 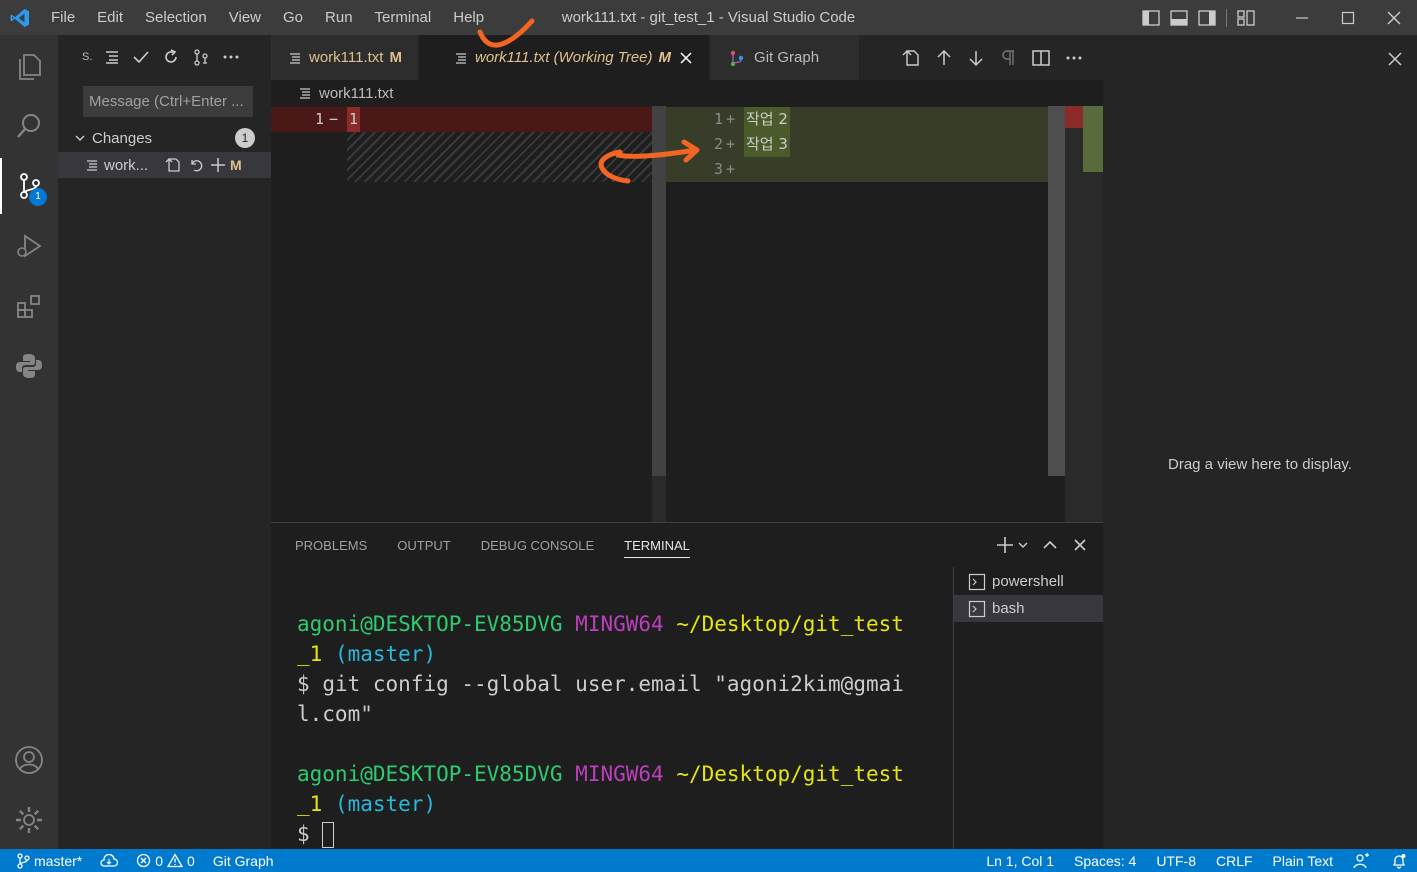 I want to click on tab-output: OUTPUT, so click(x=423, y=545).